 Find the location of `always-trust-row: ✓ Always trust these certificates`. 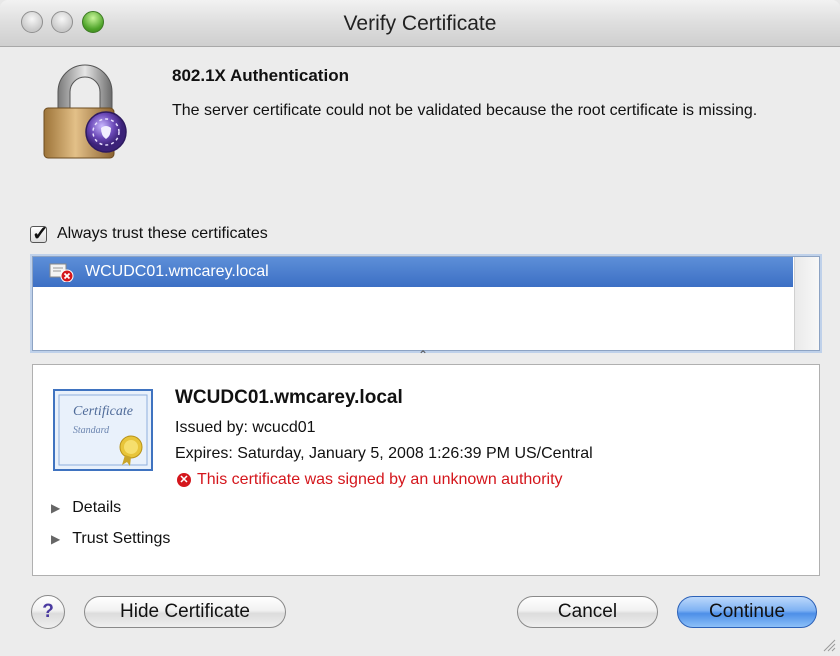

always-trust-row: ✓ Always trust these certificates is located at coordinates (149, 234).